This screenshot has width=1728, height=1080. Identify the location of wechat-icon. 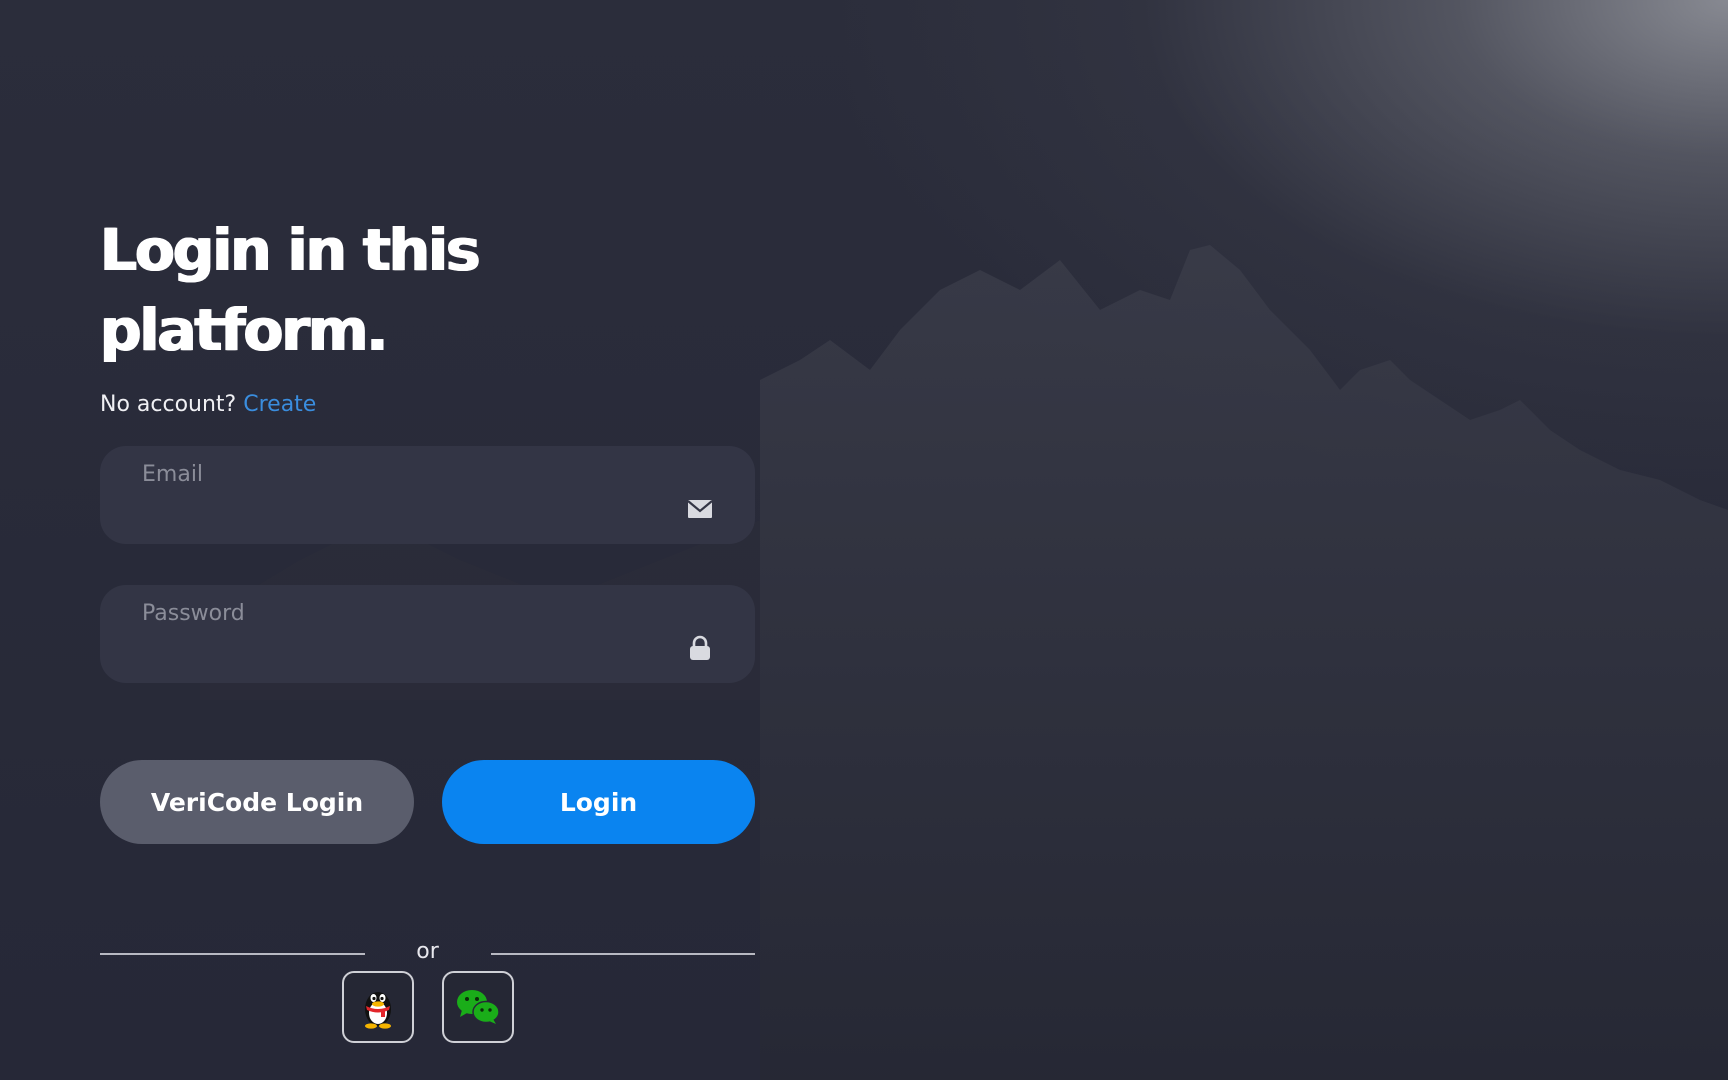
(478, 1007).